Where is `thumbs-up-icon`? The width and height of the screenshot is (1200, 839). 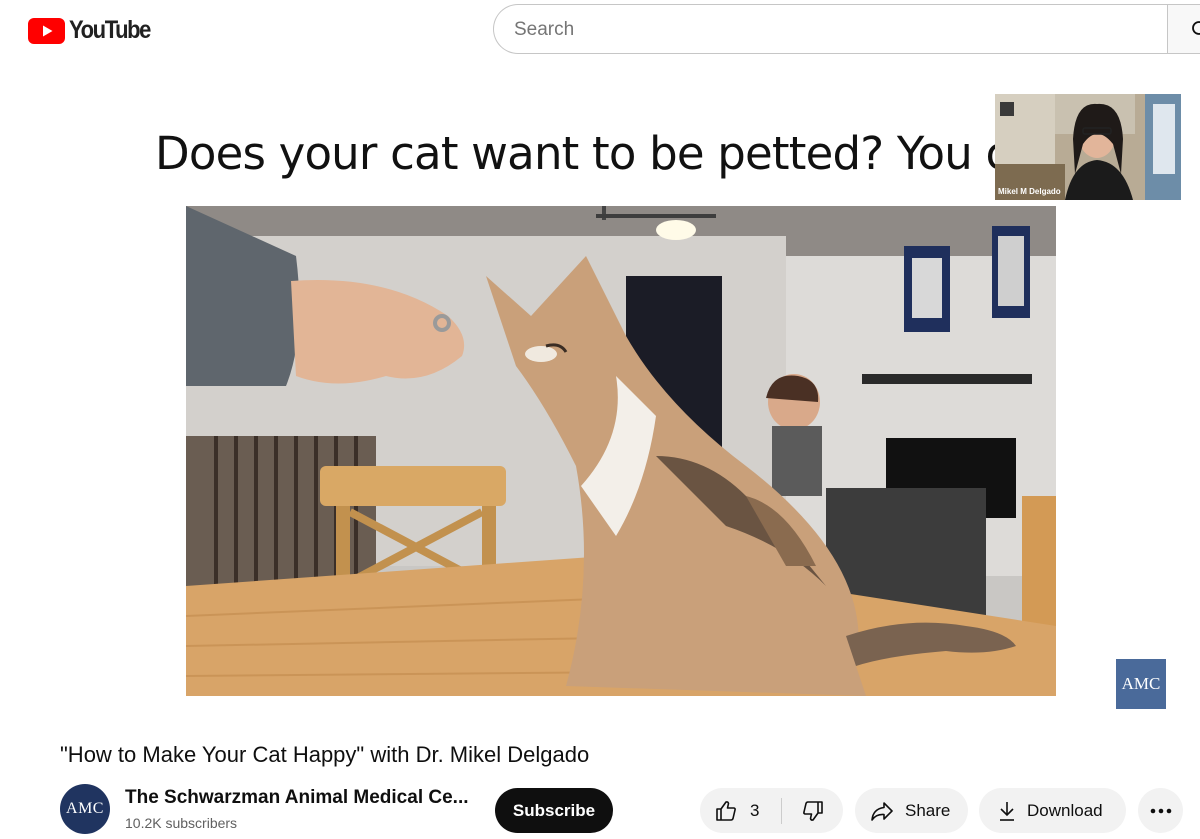
thumbs-up-icon is located at coordinates (726, 810).